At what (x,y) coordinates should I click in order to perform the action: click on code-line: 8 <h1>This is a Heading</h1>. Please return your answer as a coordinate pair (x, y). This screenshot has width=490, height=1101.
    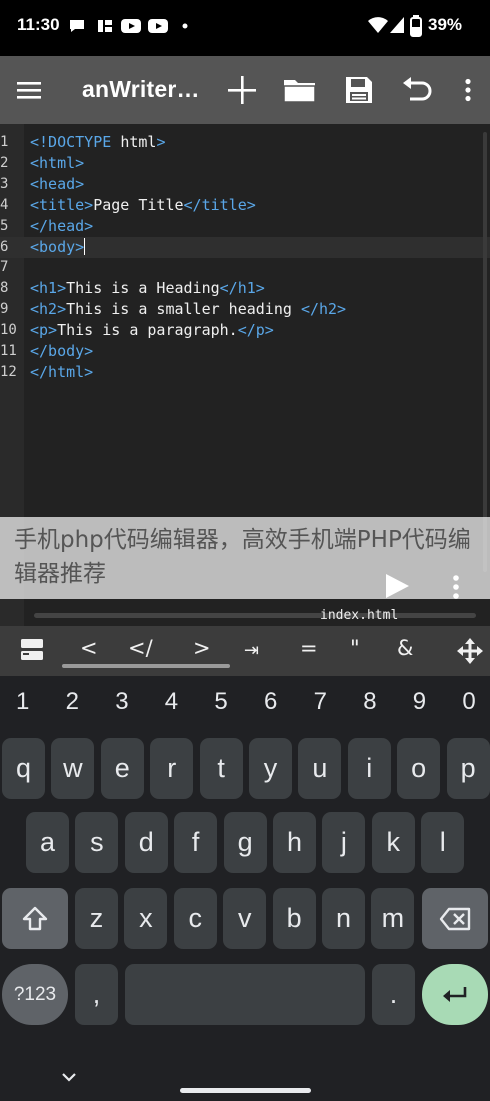
    Looking at the image, I should click on (245, 288).